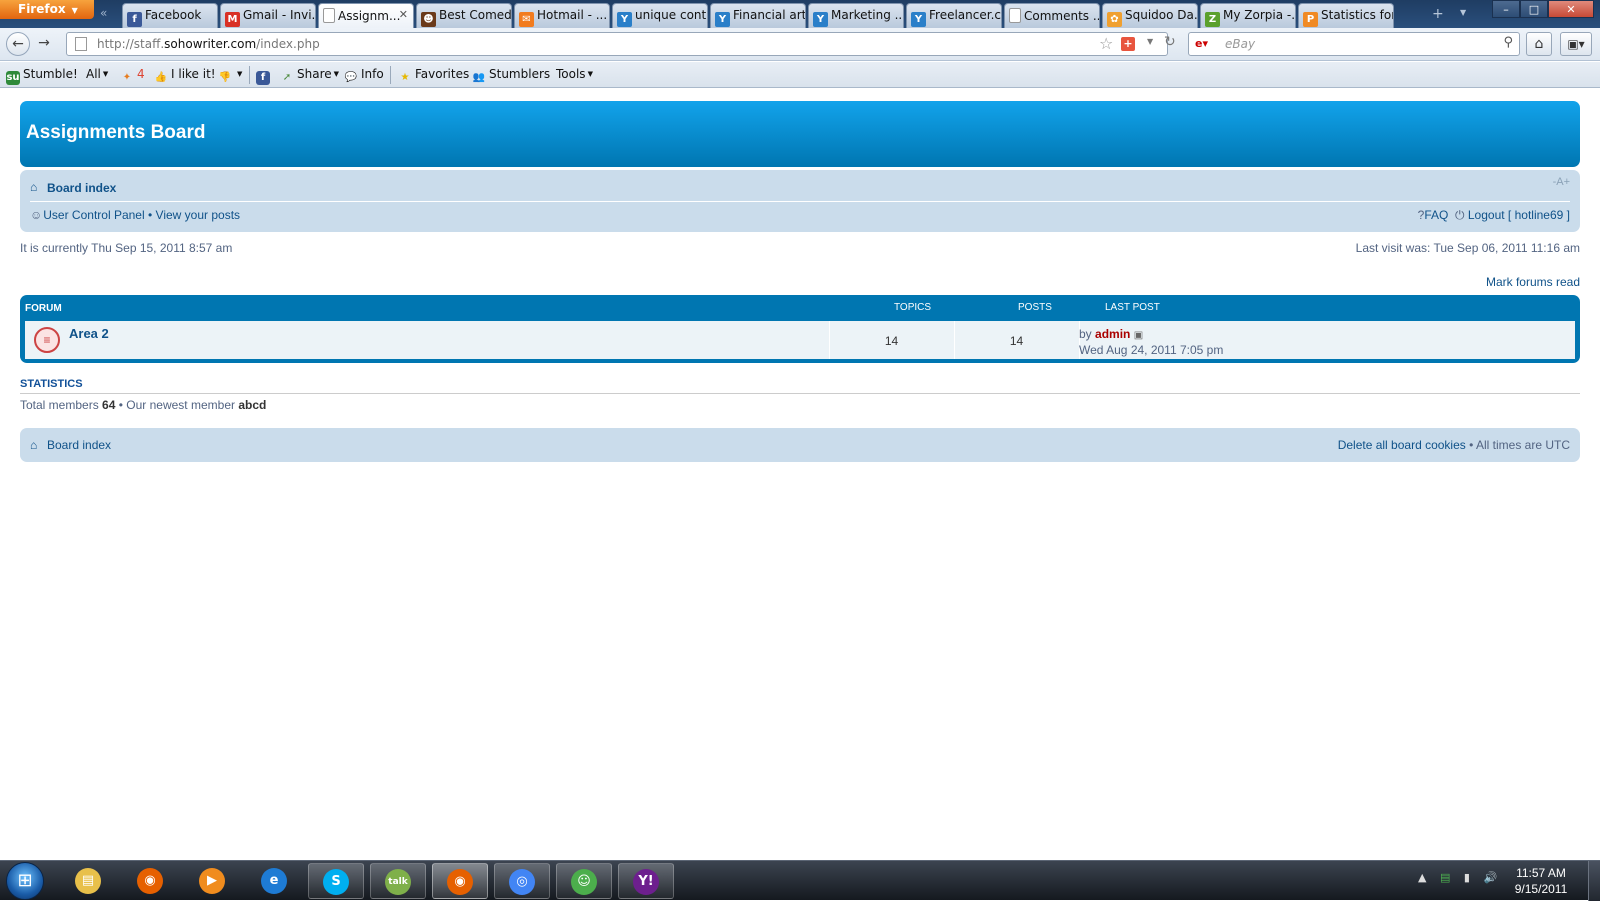 The image size is (1600, 901). What do you see at coordinates (398, 881) in the screenshot?
I see `taskbar-app-gtalk: talk` at bounding box center [398, 881].